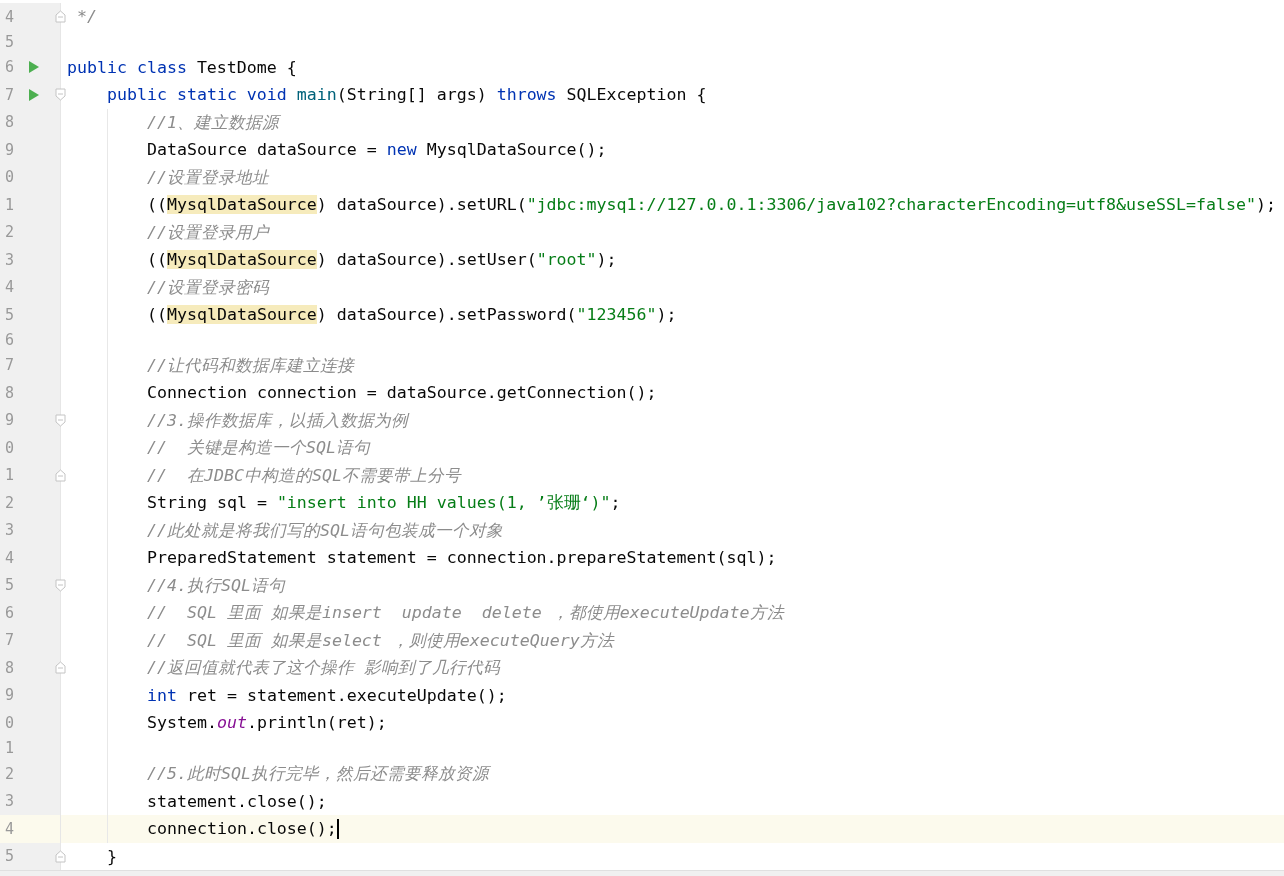  Describe the element at coordinates (402, 393) in the screenshot. I see `code-line: Connection connection = dataSource.getConnection();` at that location.